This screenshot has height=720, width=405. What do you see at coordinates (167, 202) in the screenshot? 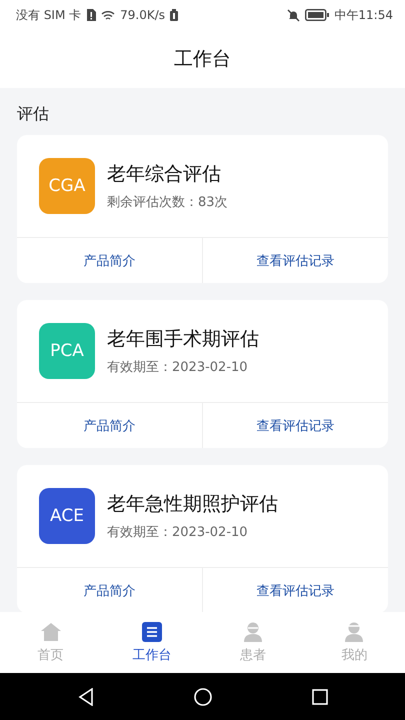
I see `product-subtitle: 剩余评估次数：83次` at bounding box center [167, 202].